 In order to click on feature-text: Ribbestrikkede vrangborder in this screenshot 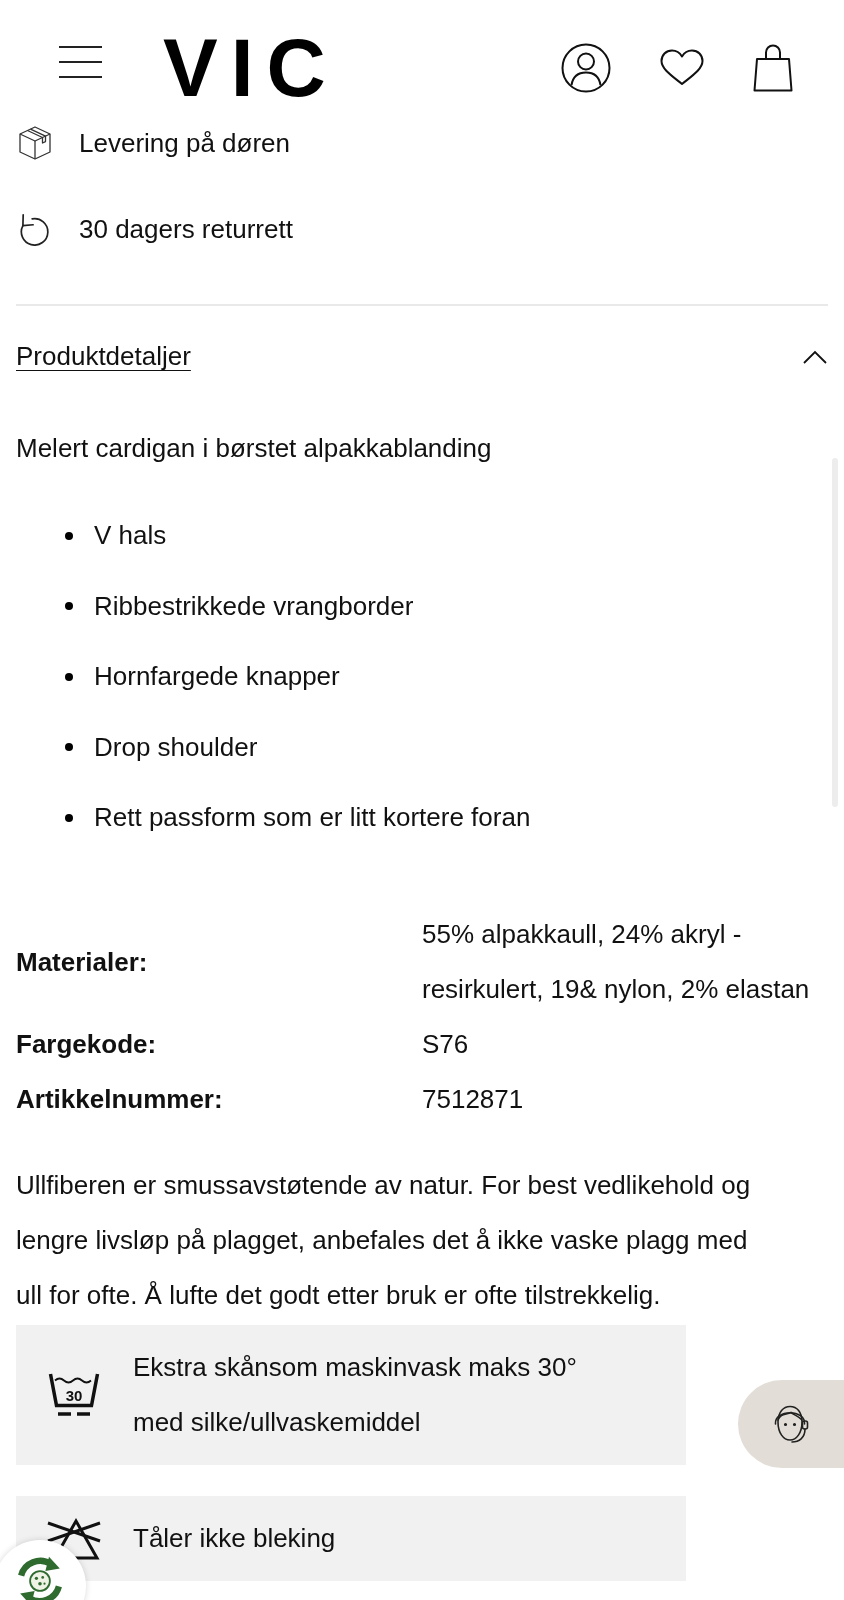, I will do `click(254, 606)`.